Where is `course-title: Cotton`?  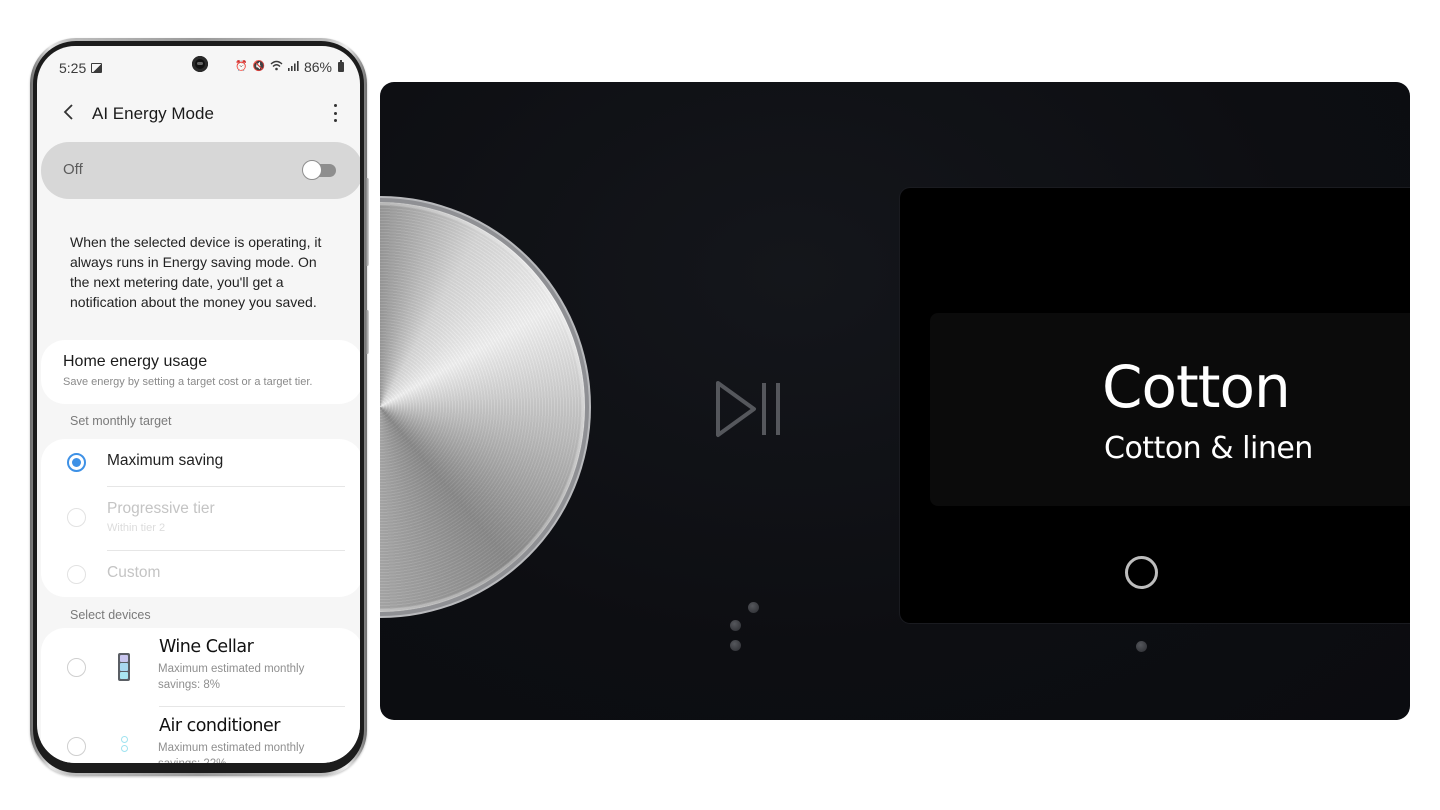
course-title: Cotton is located at coordinates (1196, 387).